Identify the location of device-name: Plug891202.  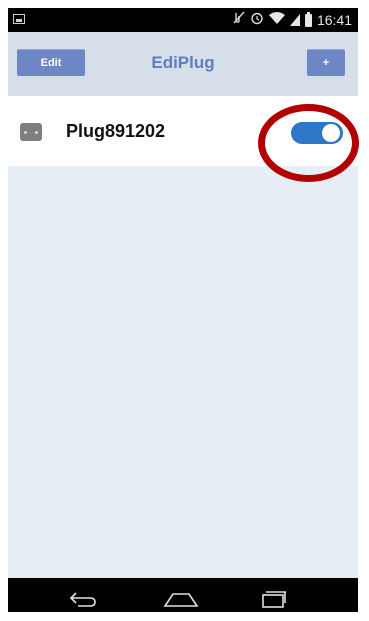
(116, 131).